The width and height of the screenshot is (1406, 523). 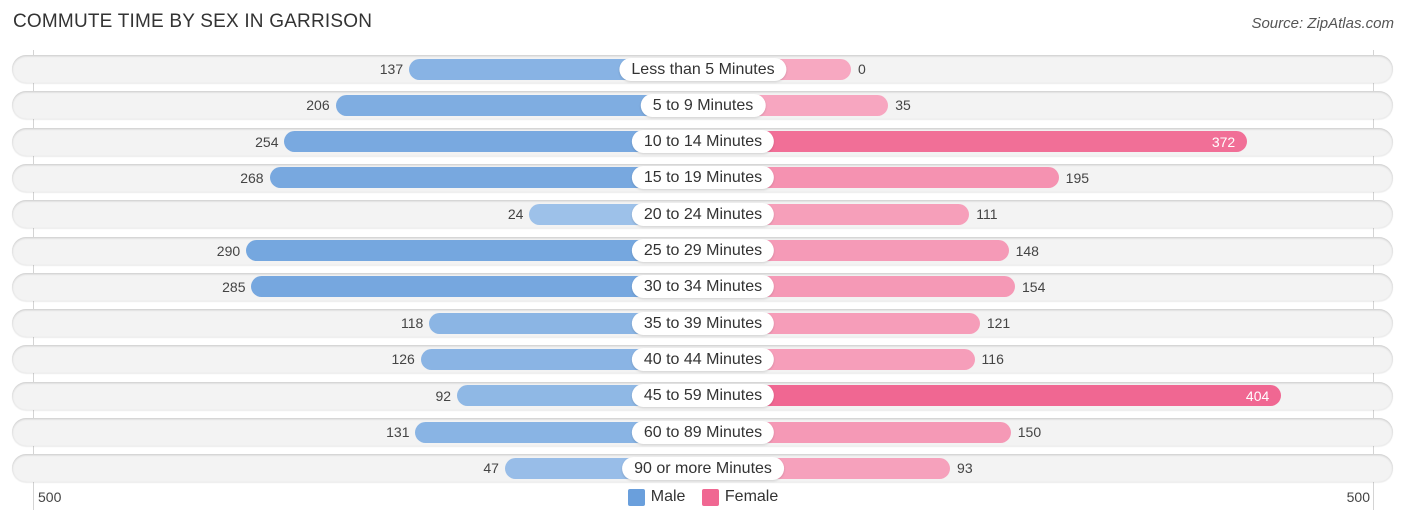 I want to click on value-label-female: 116, so click(x=992, y=359).